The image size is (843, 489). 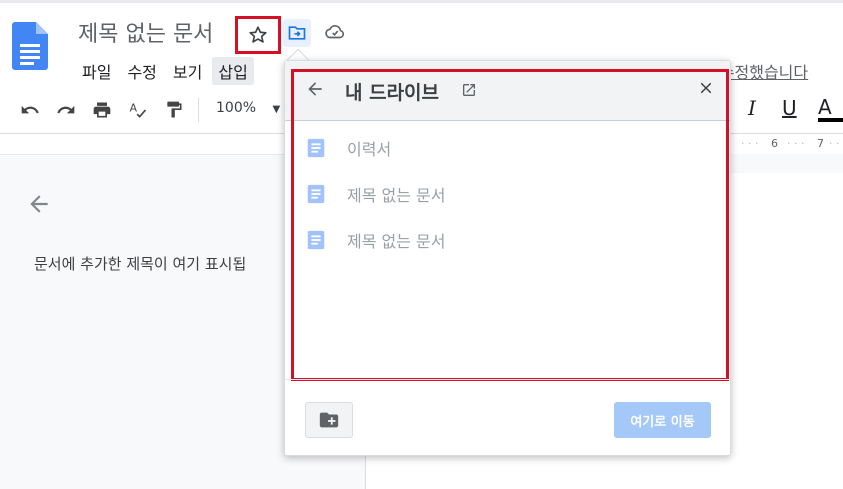 I want to click on move-to-folder-button, so click(x=297, y=33).